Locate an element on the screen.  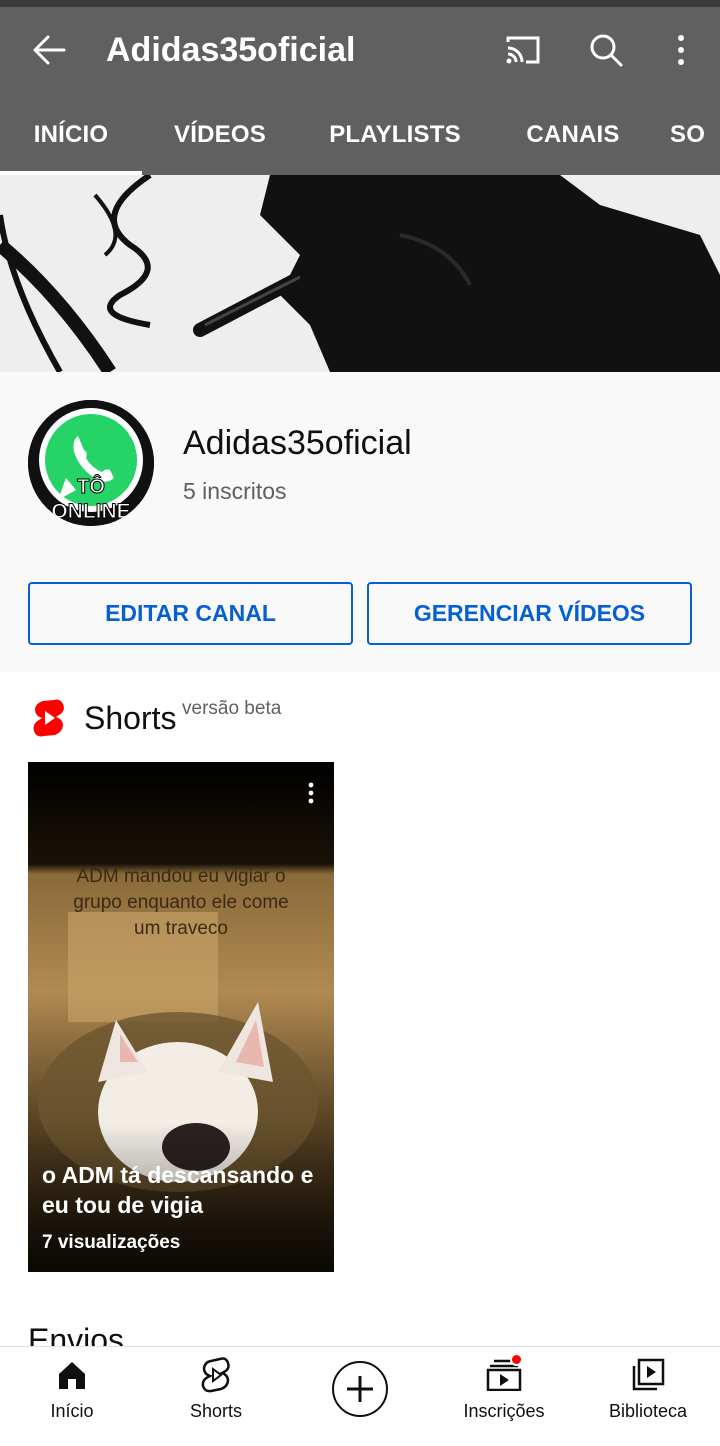
plus-circle-icon is located at coordinates (360, 1389).